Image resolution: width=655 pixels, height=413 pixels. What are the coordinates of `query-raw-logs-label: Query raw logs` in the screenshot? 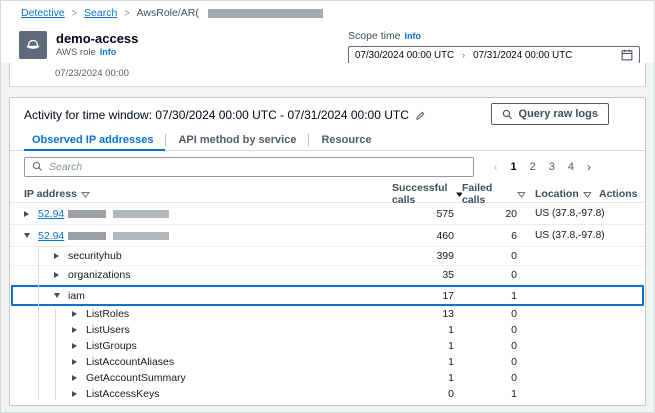 It's located at (558, 114).